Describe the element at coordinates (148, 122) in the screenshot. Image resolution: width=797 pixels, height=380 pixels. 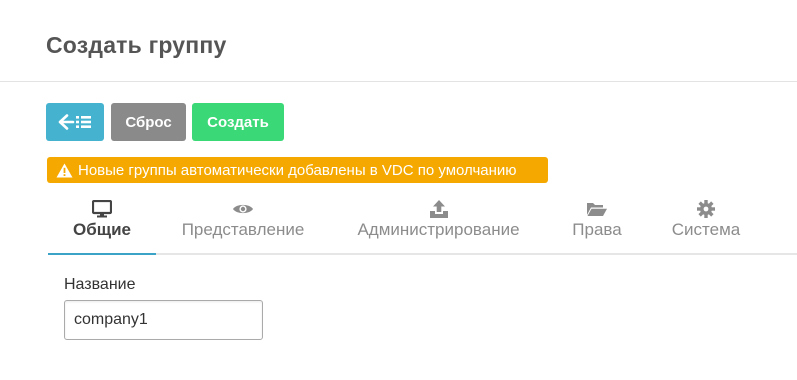
I see `reset-button: Сброс` at that location.